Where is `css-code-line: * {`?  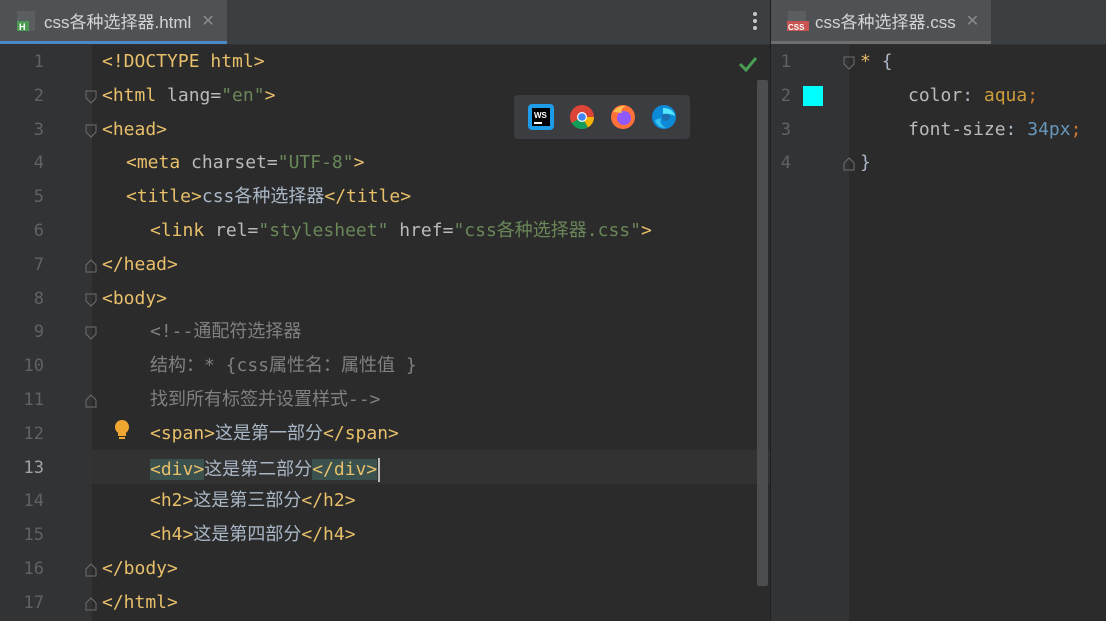
css-code-line: * { is located at coordinates (876, 62).